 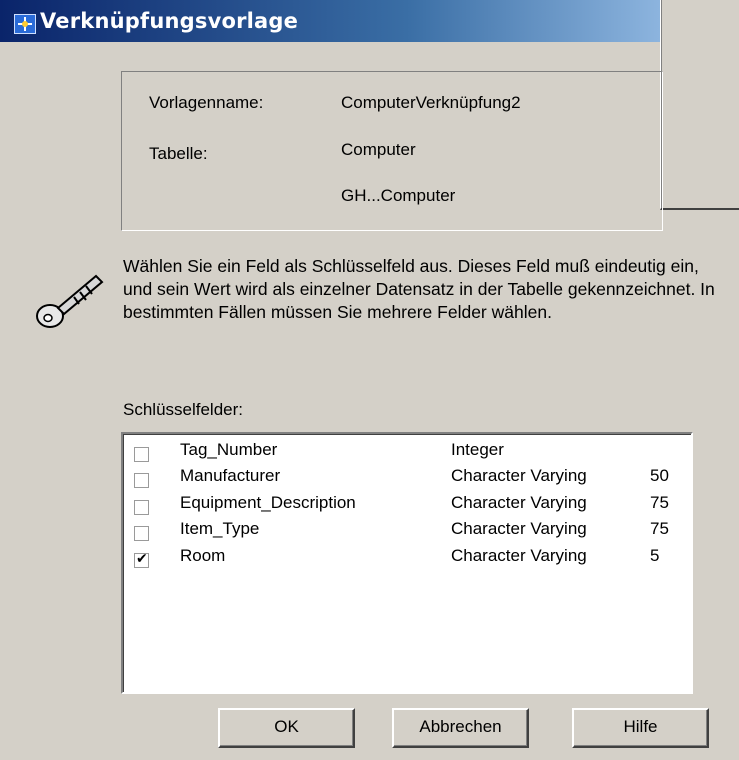 I want to click on list-item: Tag_Number Integer, so click(x=404, y=451).